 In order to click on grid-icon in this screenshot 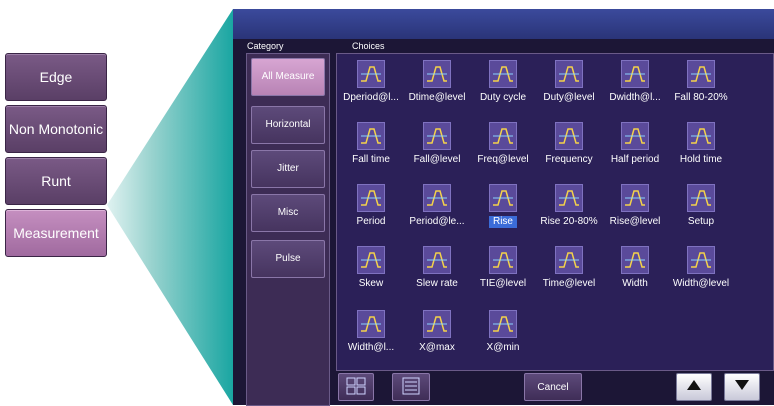, I will do `click(356, 387)`.